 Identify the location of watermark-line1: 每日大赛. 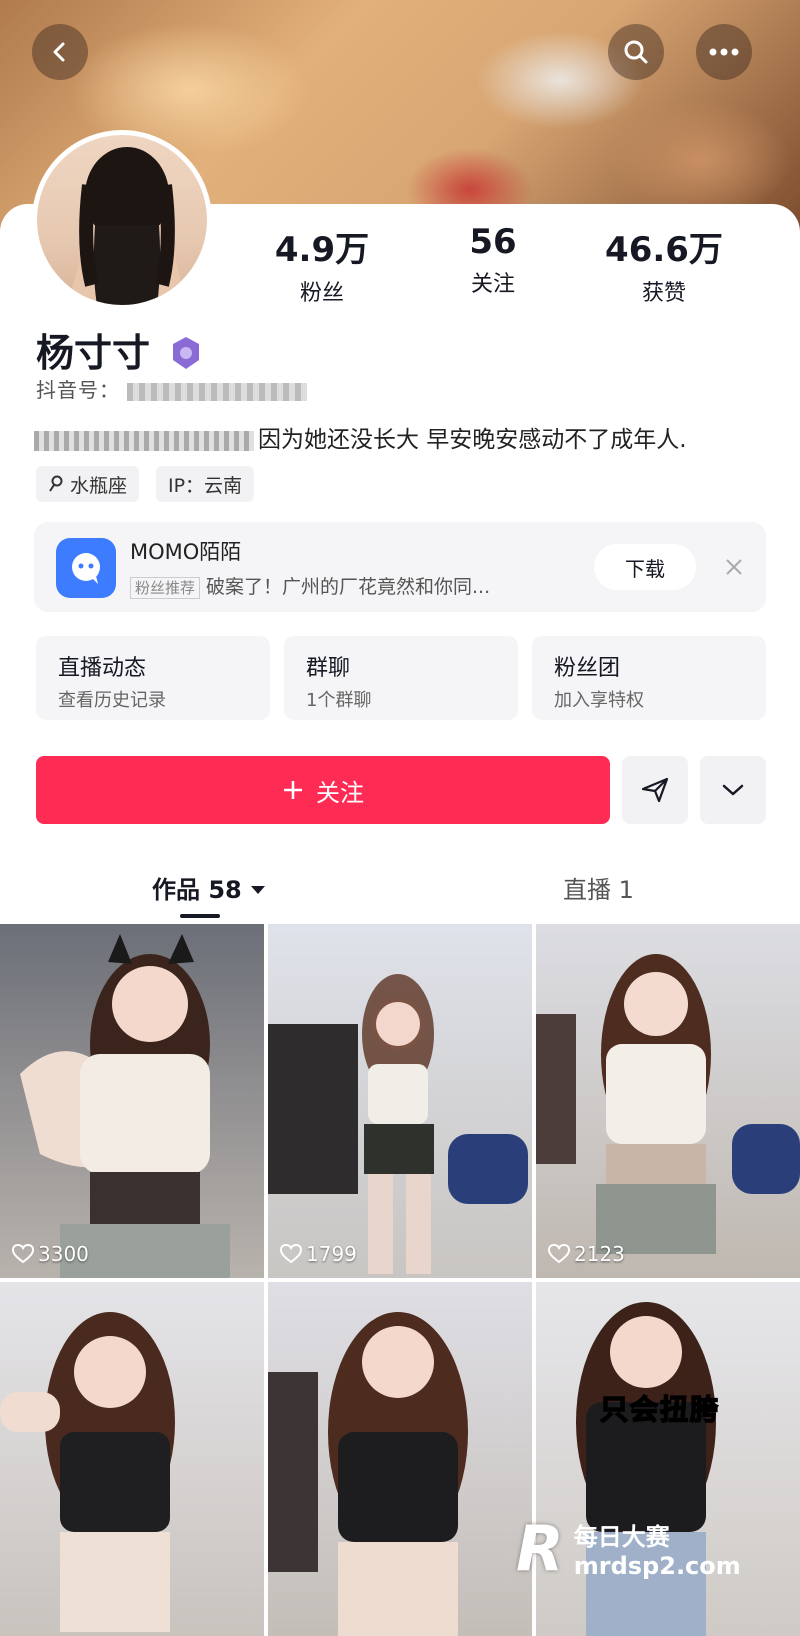
(621, 1536).